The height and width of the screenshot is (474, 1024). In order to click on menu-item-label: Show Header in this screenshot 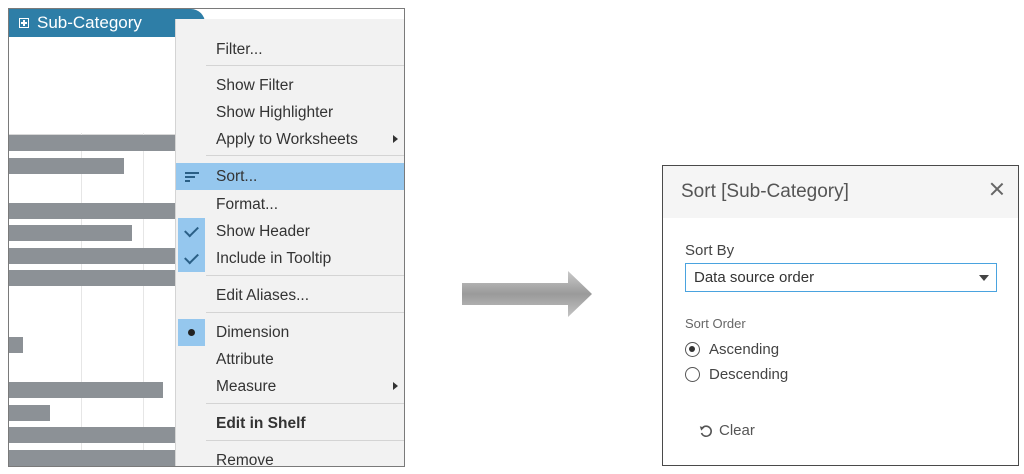, I will do `click(263, 231)`.